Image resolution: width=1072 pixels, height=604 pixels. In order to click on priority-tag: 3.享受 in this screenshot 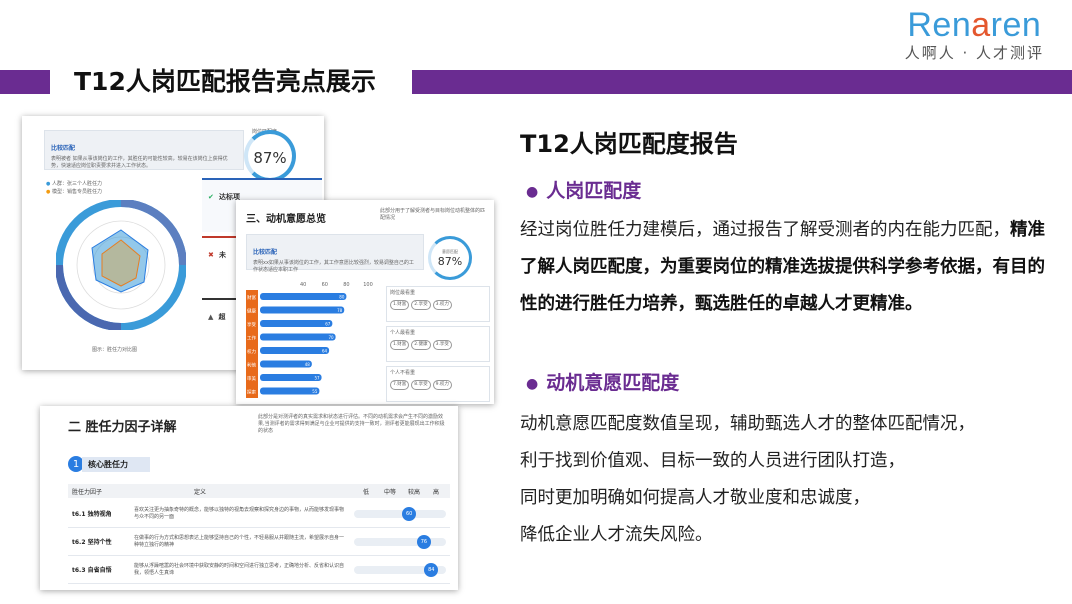, I will do `click(442, 345)`.